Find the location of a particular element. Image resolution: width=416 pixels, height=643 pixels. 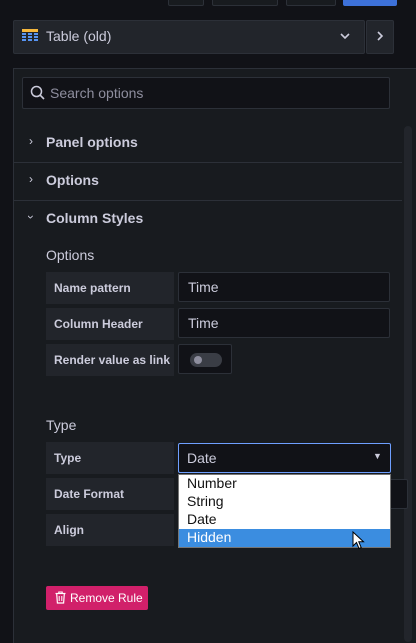

caret-down-icon: ▼ is located at coordinates (377, 456).